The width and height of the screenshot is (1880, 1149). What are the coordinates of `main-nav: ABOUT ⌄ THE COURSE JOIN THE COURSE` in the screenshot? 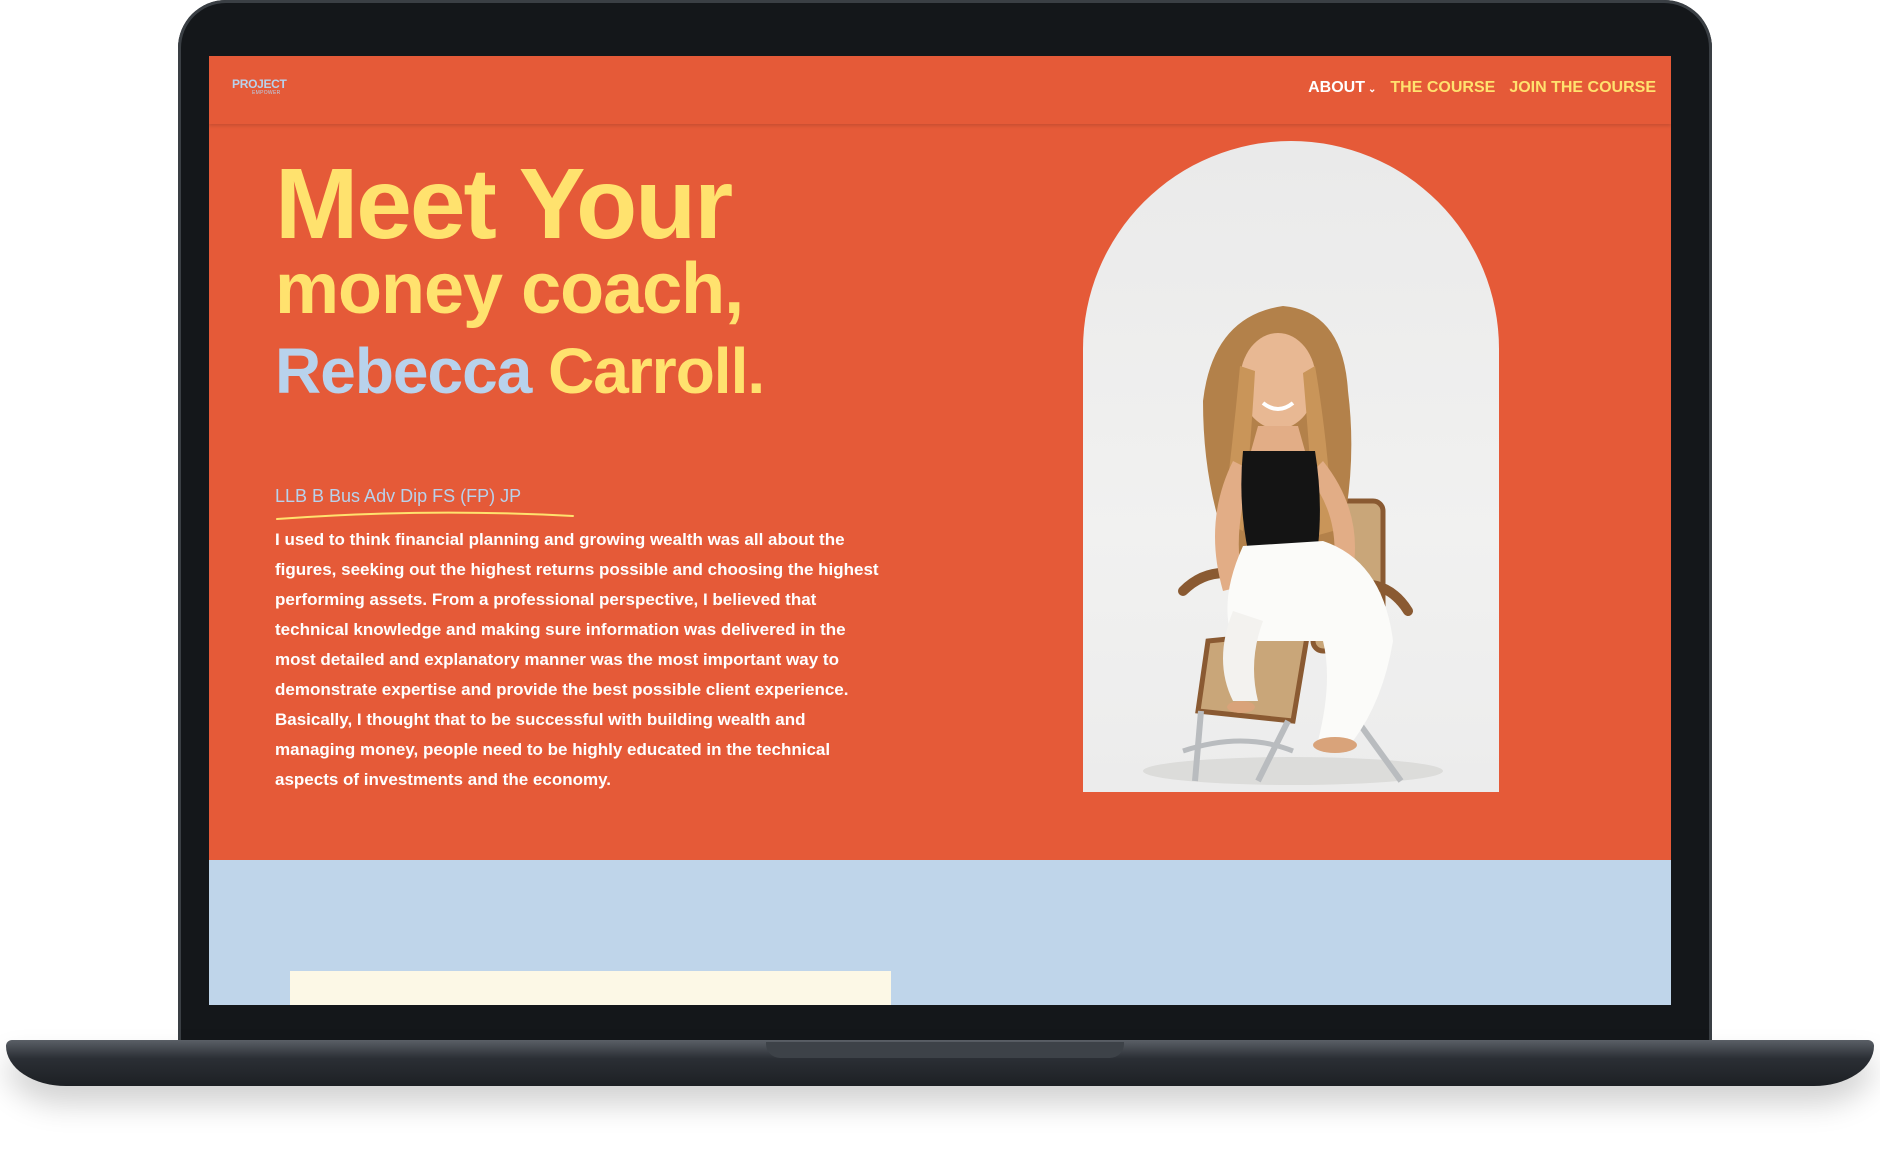 It's located at (1482, 88).